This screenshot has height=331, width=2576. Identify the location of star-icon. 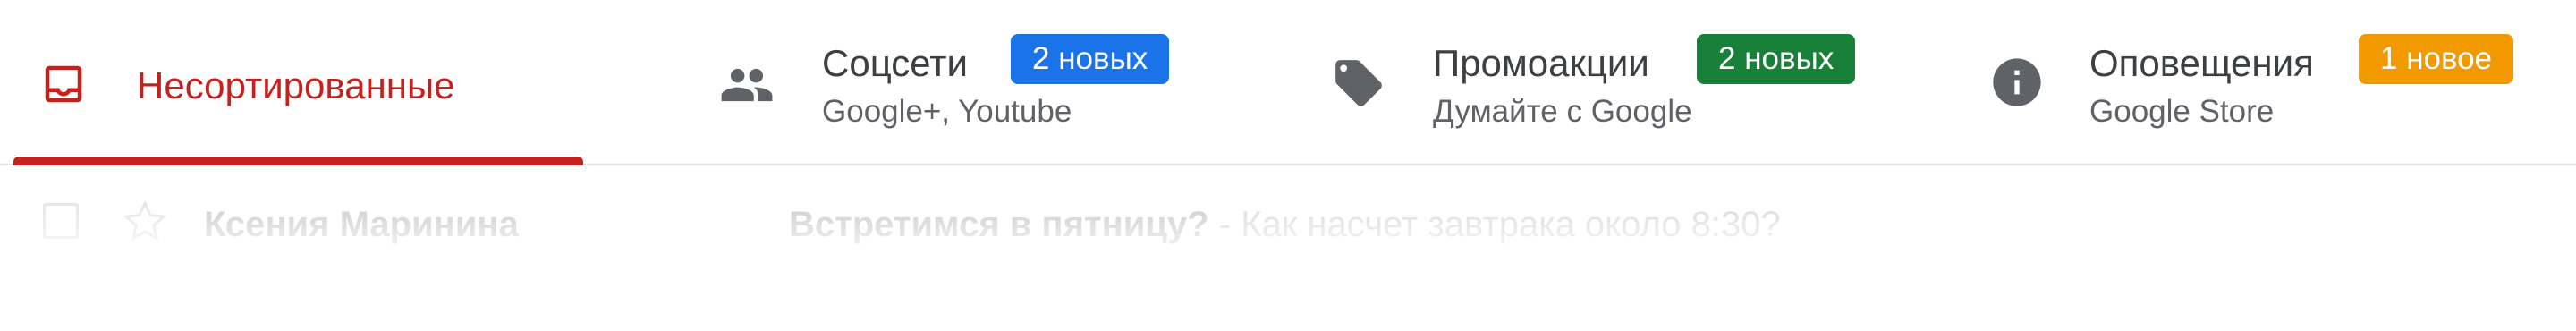
(145, 222).